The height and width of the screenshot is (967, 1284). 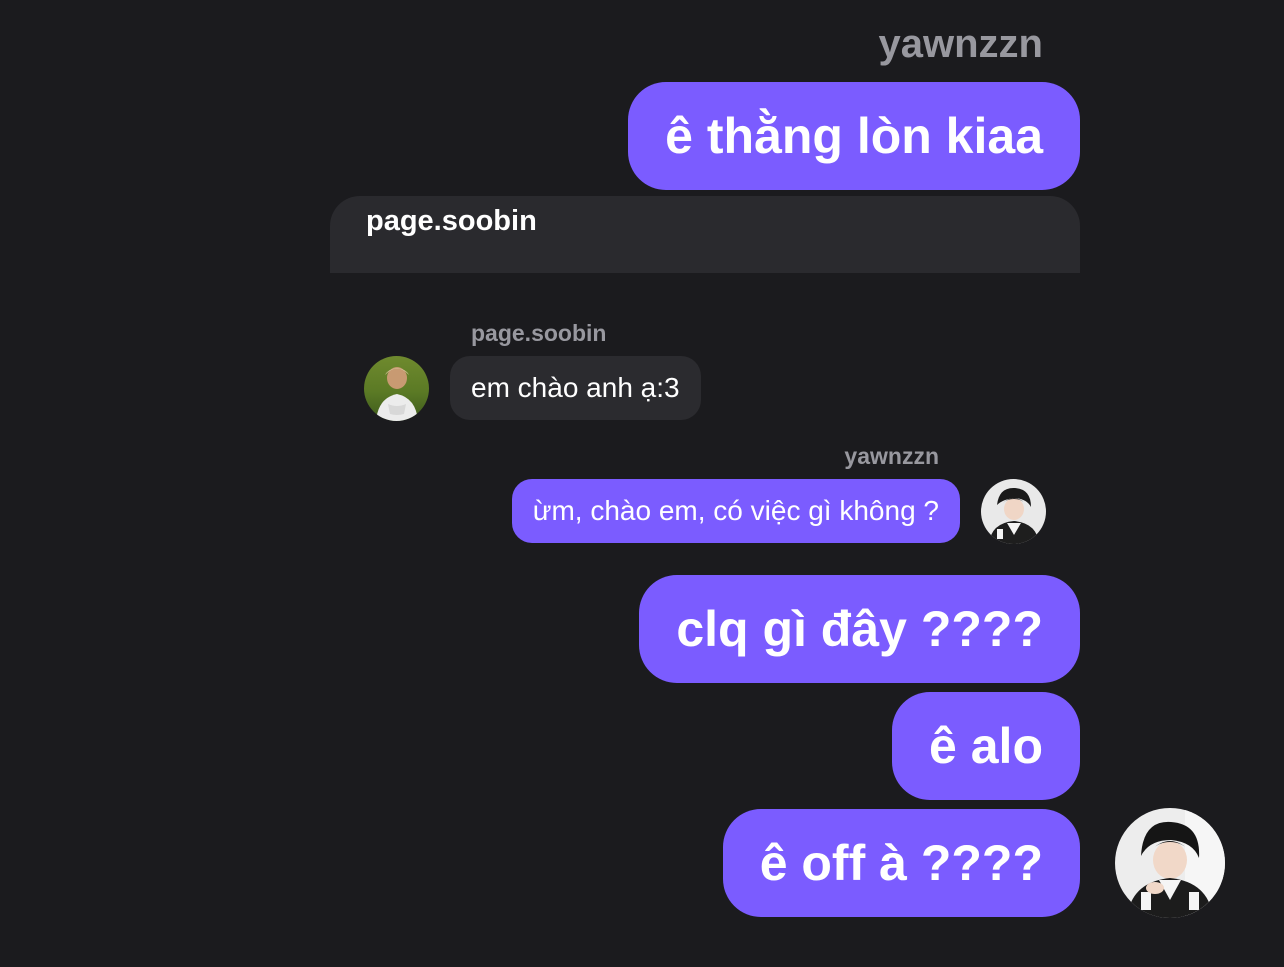 I want to click on incoming-sender-name: page.soobin, so click(x=539, y=333).